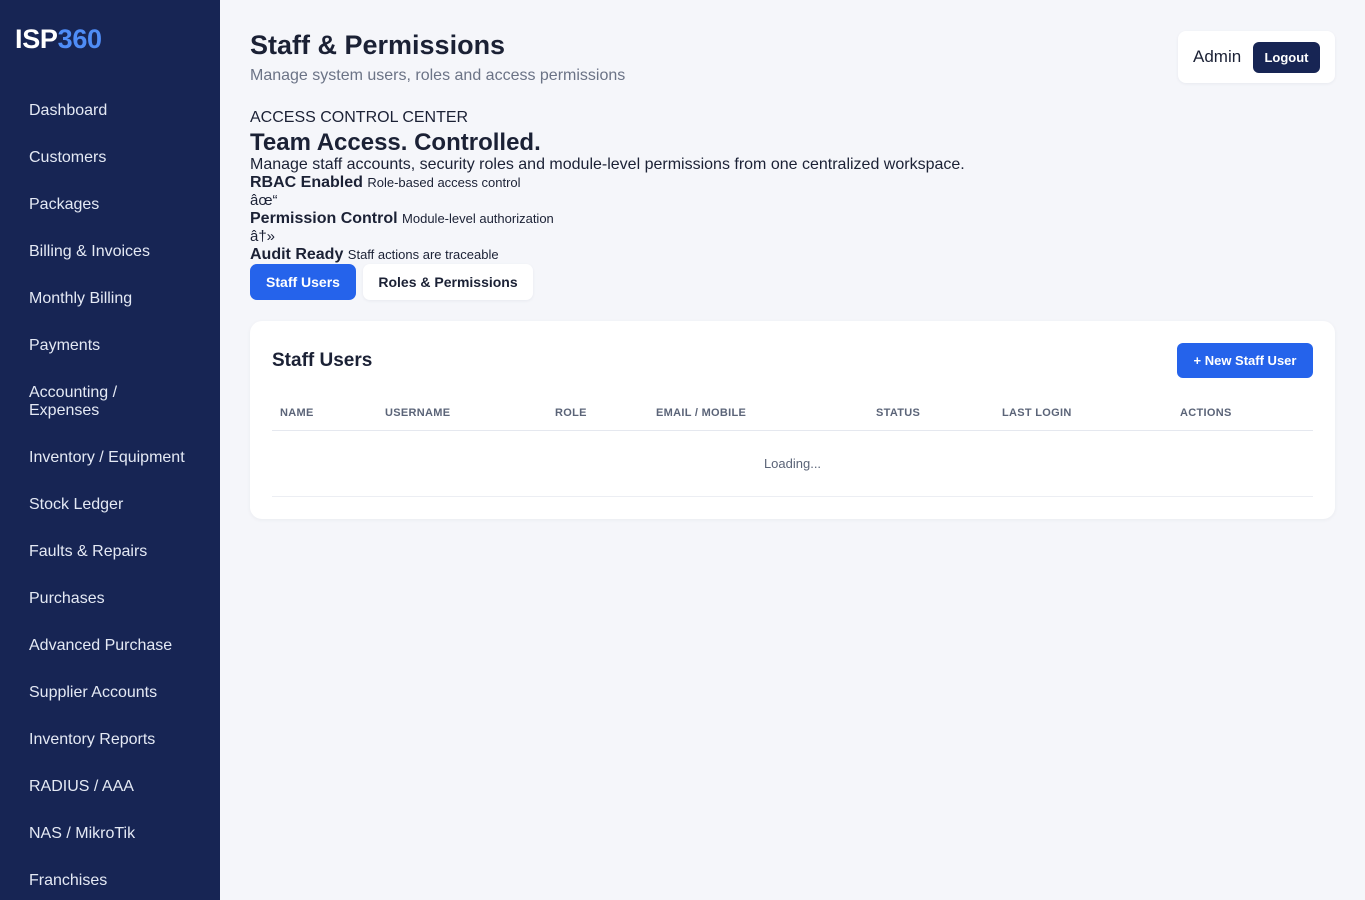 The height and width of the screenshot is (900, 1365). I want to click on sidebar-item-payments: Payments, so click(110, 346).